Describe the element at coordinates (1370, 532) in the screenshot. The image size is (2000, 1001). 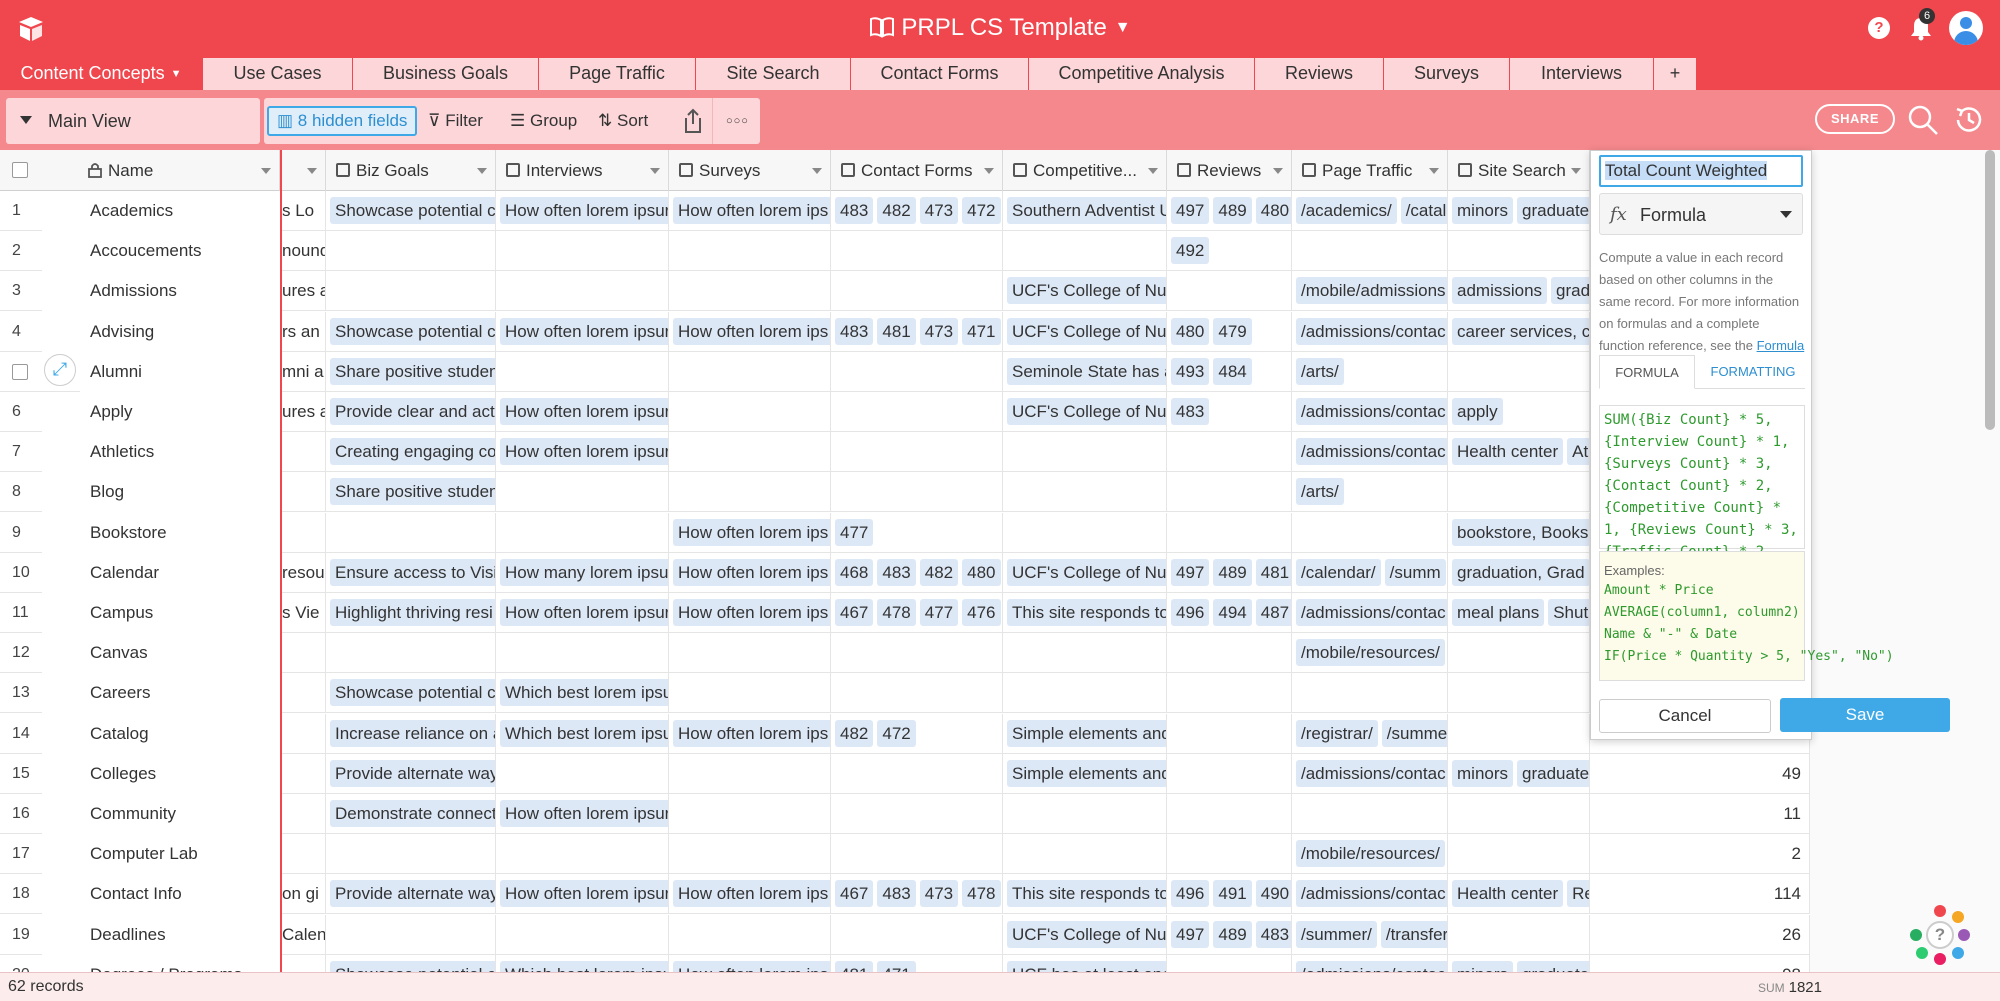
I see `cell-traffic` at that location.